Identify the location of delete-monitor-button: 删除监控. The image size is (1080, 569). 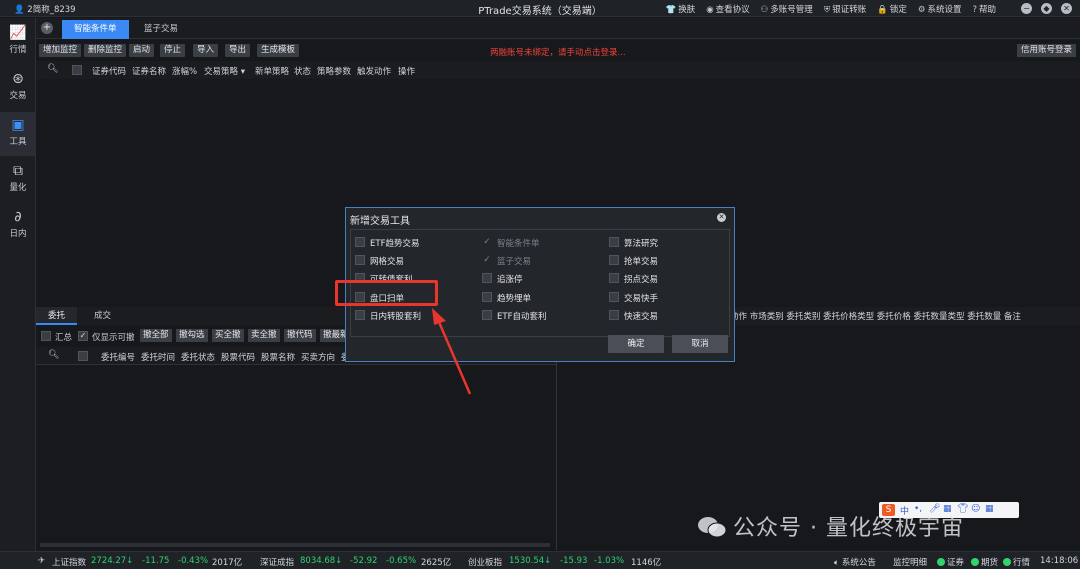
(105, 50).